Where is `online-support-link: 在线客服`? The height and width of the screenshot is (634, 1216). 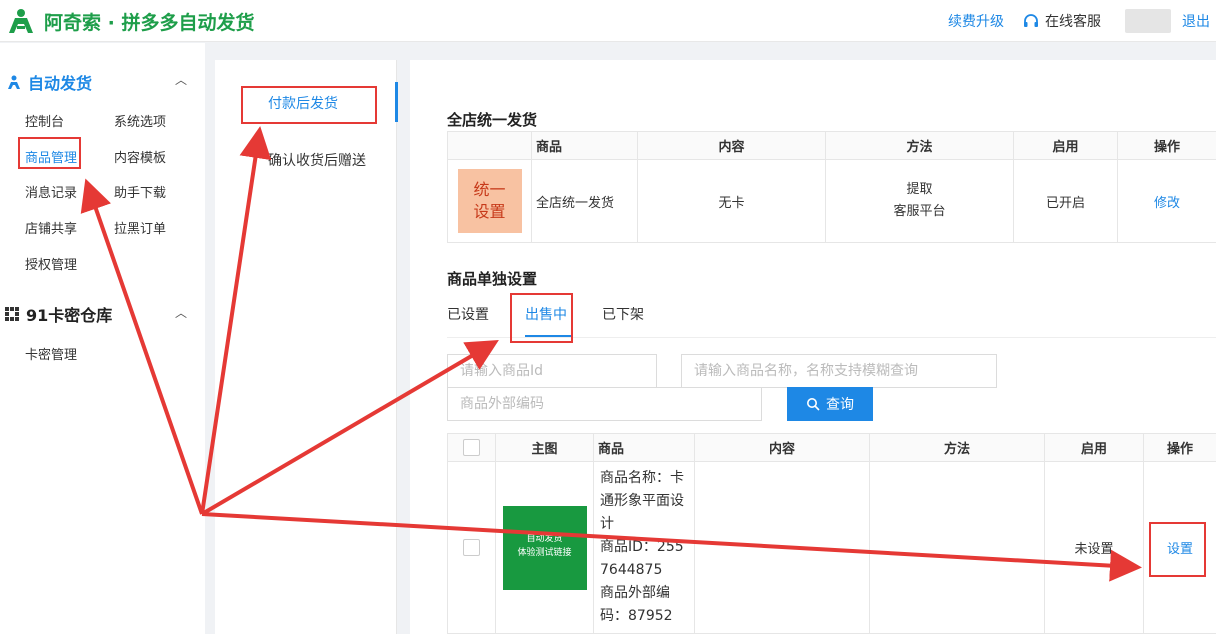 online-support-link: 在线客服 is located at coordinates (1061, 21).